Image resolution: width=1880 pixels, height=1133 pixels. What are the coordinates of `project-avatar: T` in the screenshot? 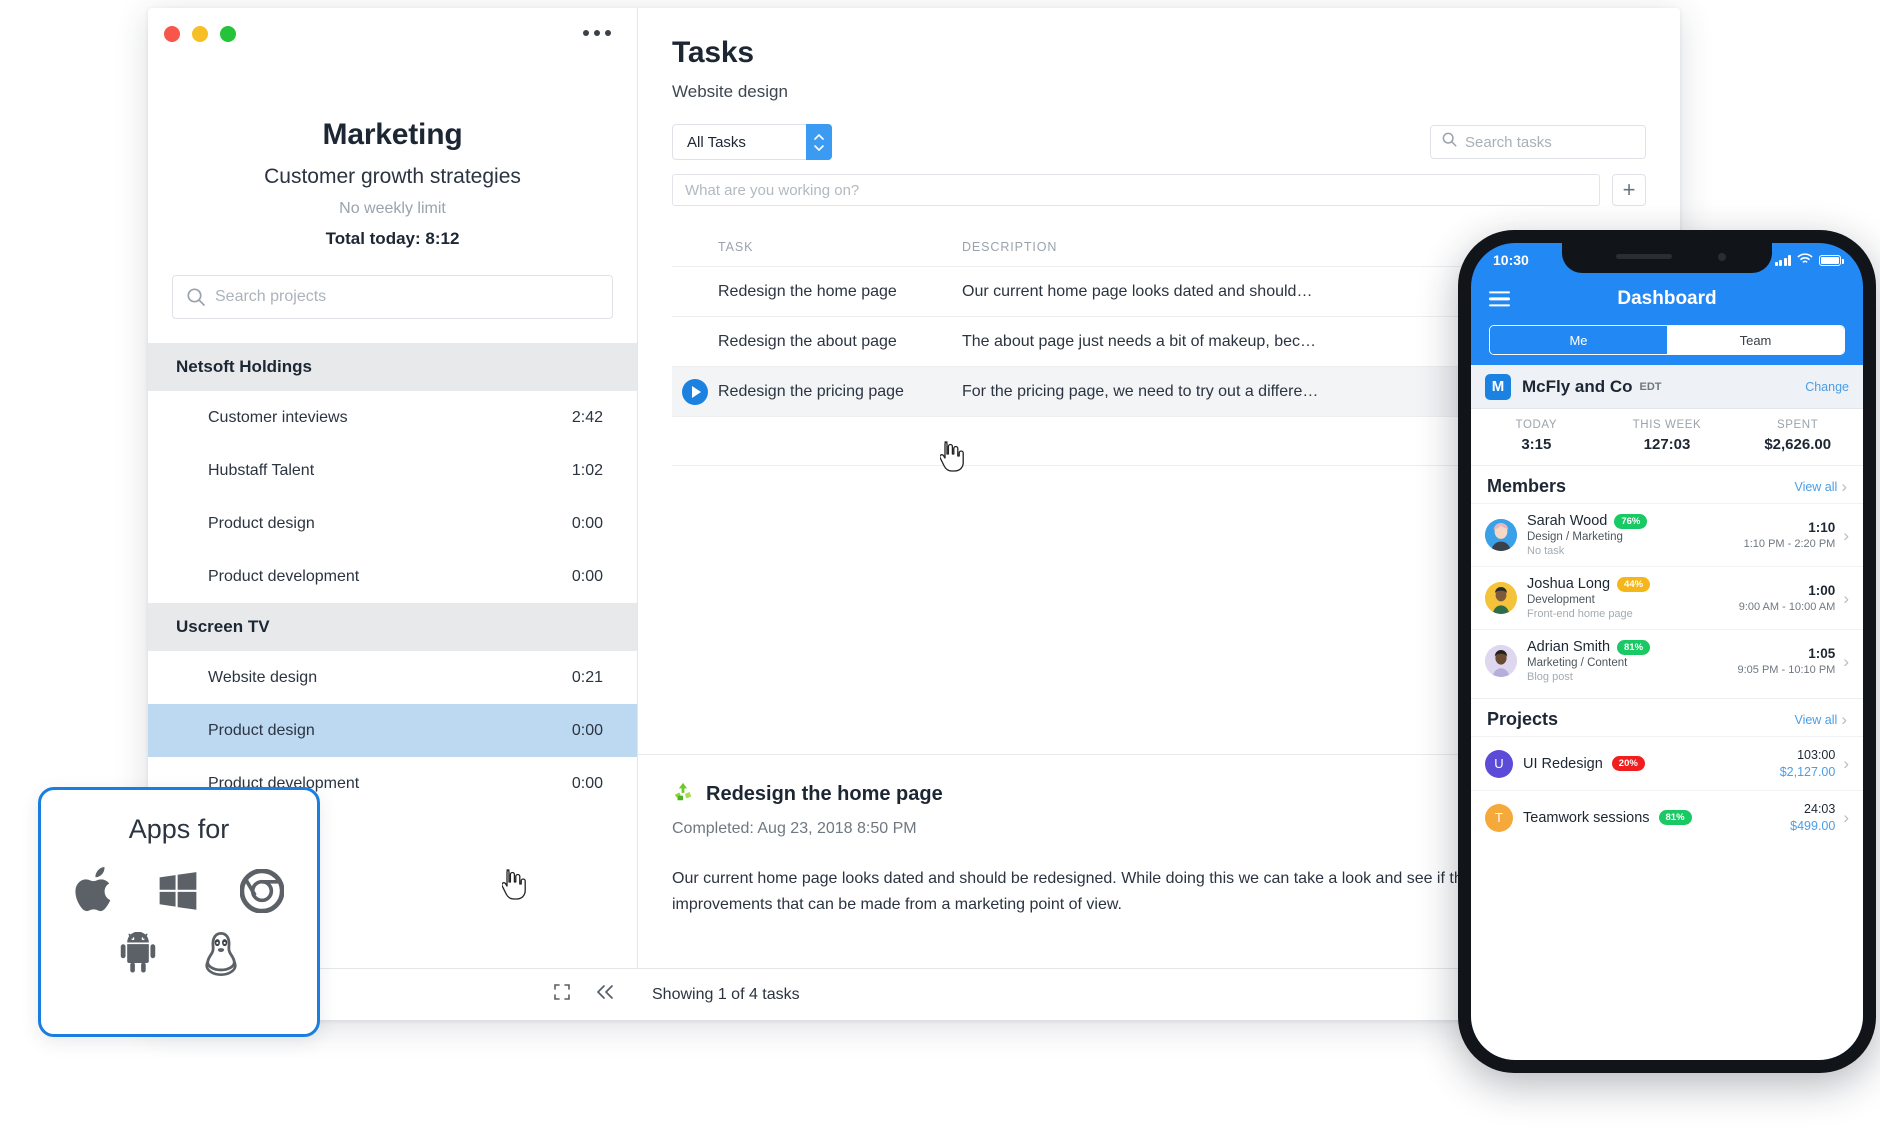 It's located at (1499, 817).